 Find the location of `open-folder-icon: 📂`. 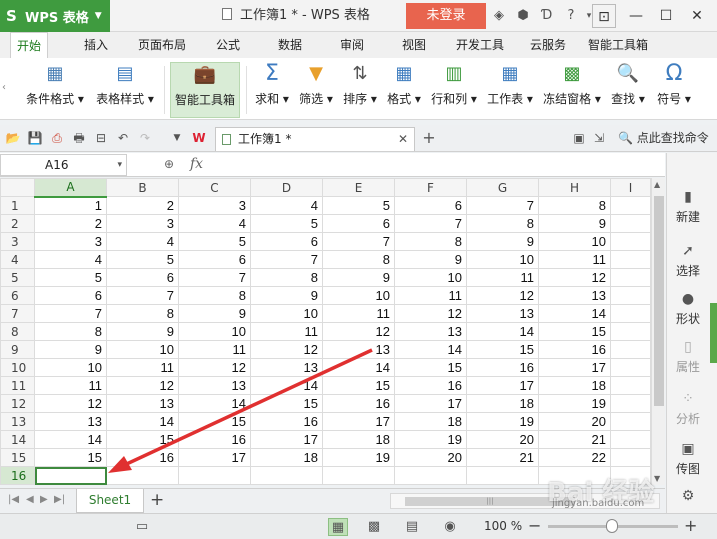

open-folder-icon: 📂 is located at coordinates (13, 138).